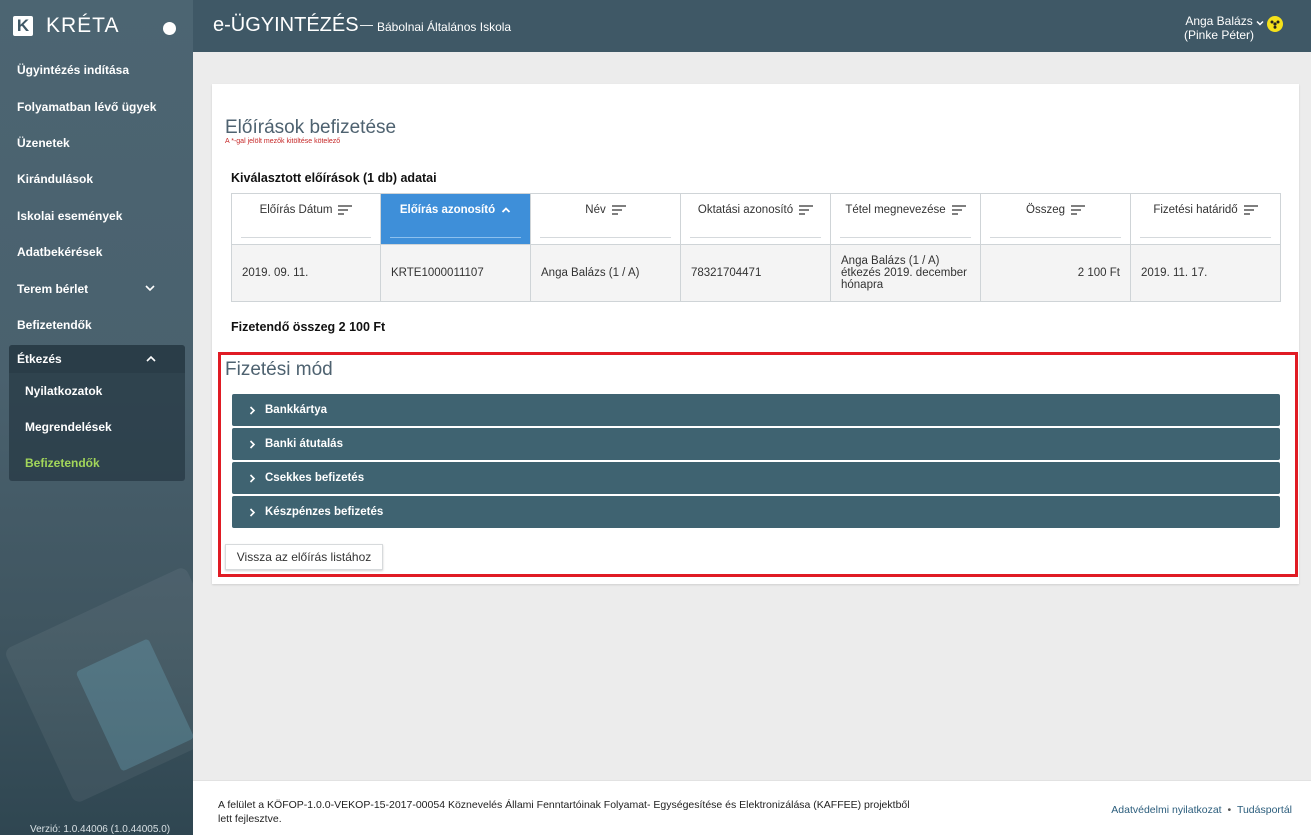 The image size is (1311, 835). What do you see at coordinates (306, 273) in the screenshot?
I see `cell-date: 2019. 09. 11.` at bounding box center [306, 273].